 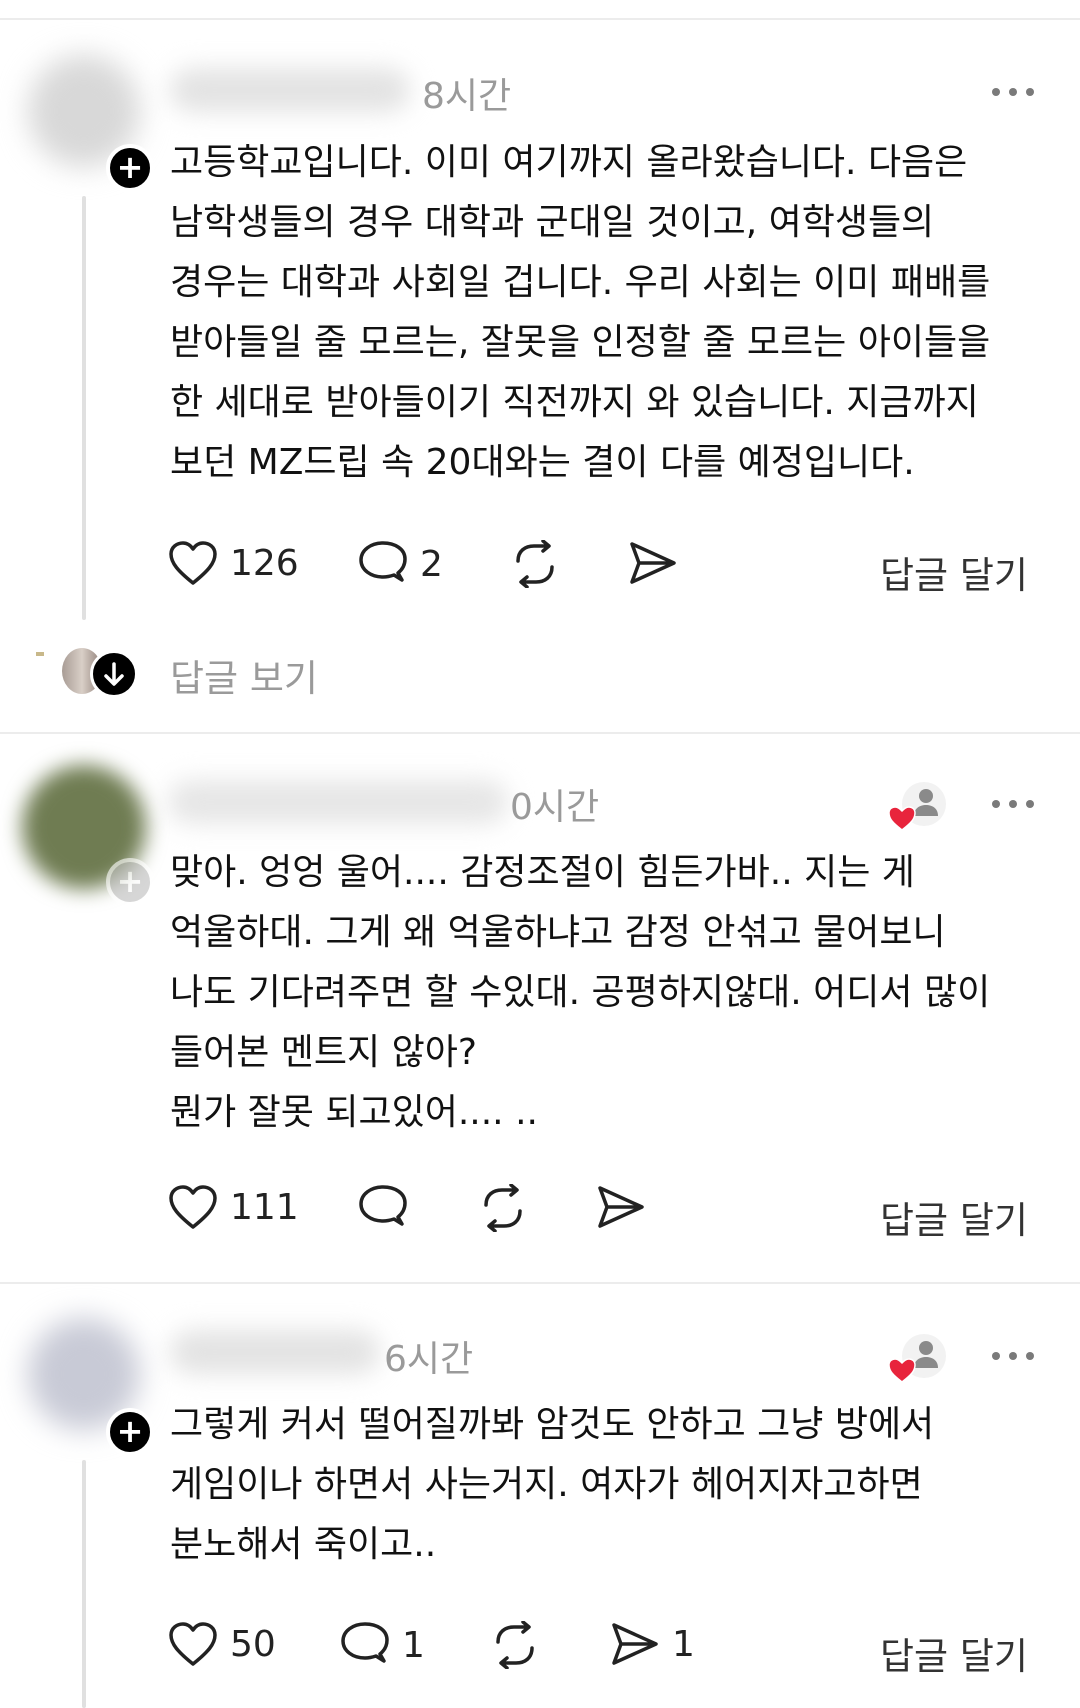 What do you see at coordinates (540, 19) in the screenshot?
I see `top-divider` at bounding box center [540, 19].